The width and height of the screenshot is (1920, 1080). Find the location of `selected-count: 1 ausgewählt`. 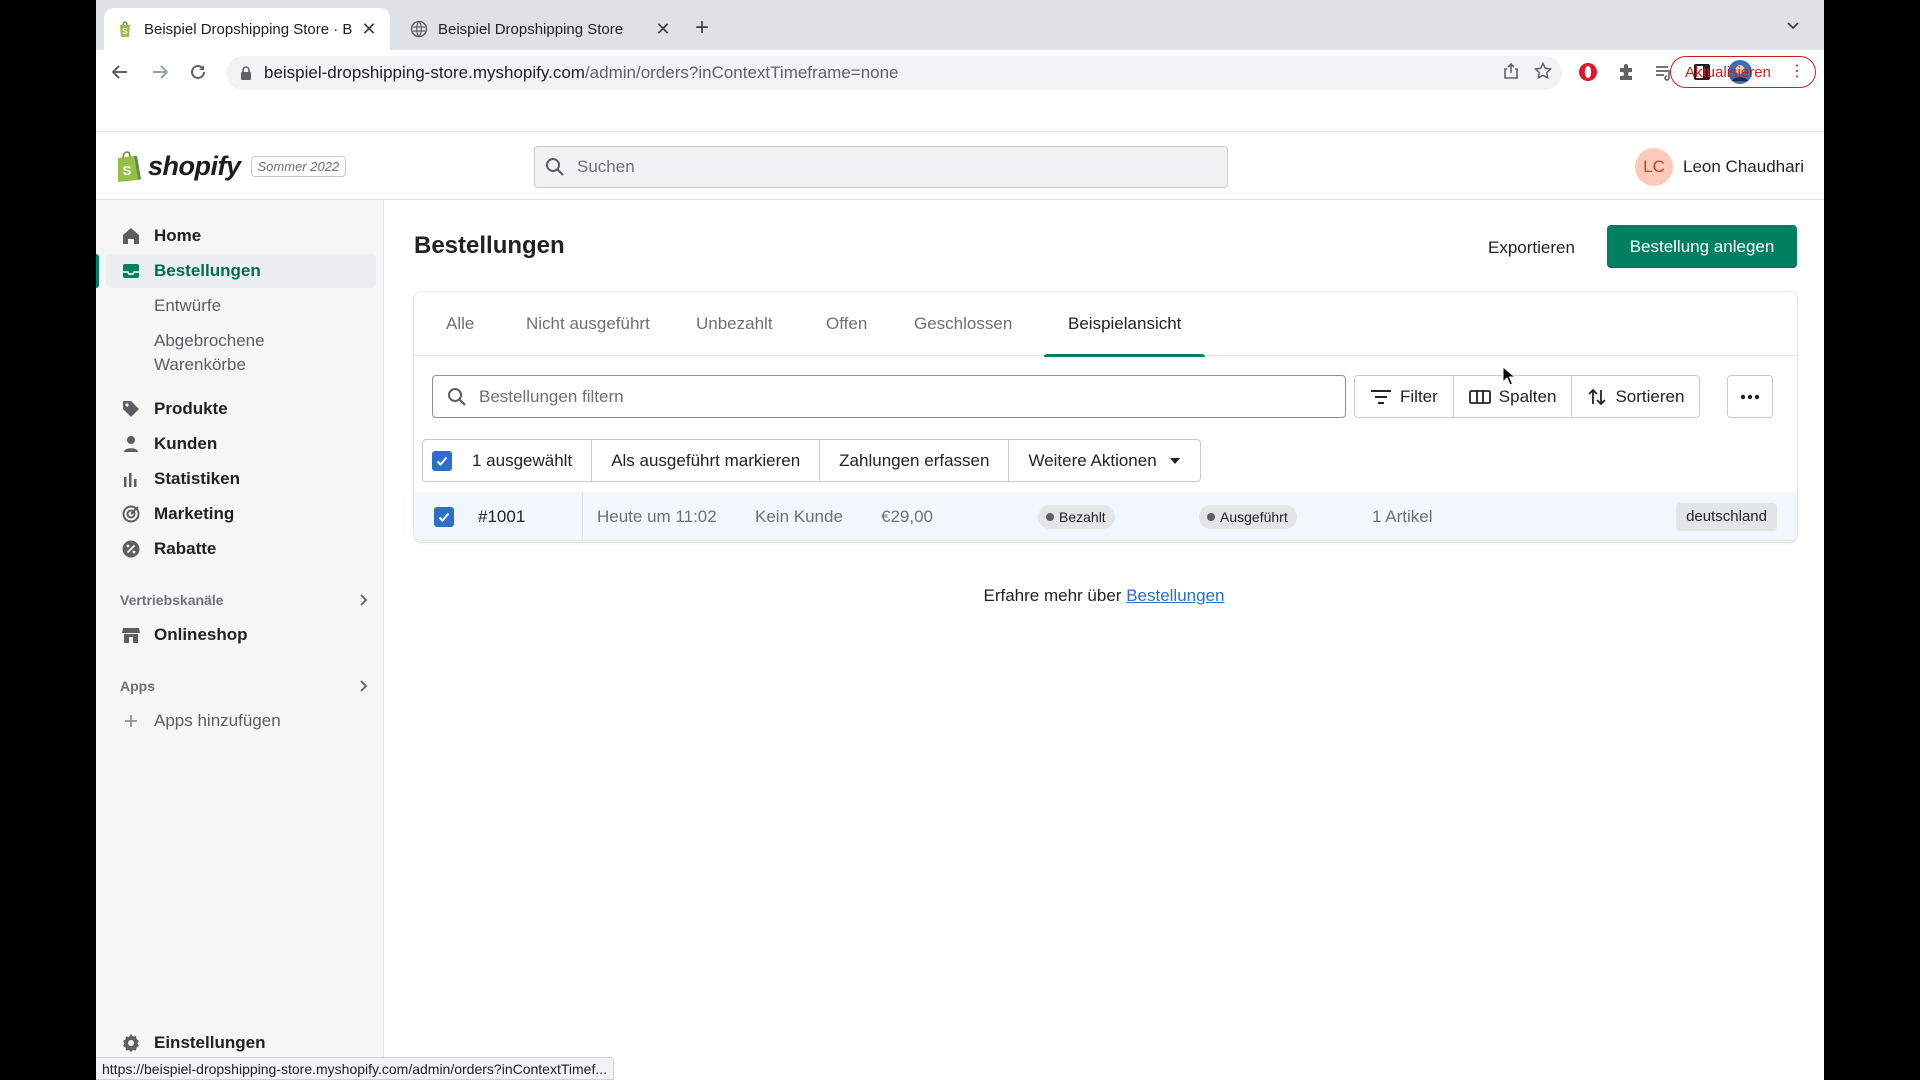

selected-count: 1 ausgewählt is located at coordinates (522, 460).